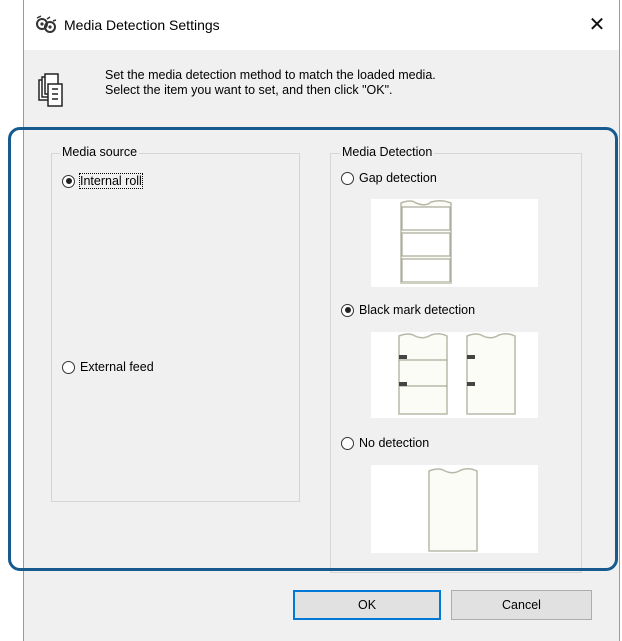 Image resolution: width=622 pixels, height=641 pixels. I want to click on printer-settings-icon, so click(46, 24).